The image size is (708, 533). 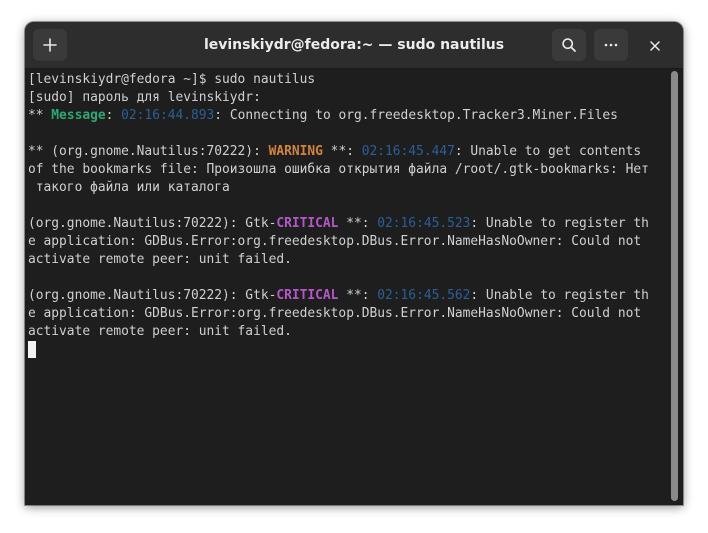 I want to click on terminal-line: такого файла или каталога, so click(x=348, y=188).